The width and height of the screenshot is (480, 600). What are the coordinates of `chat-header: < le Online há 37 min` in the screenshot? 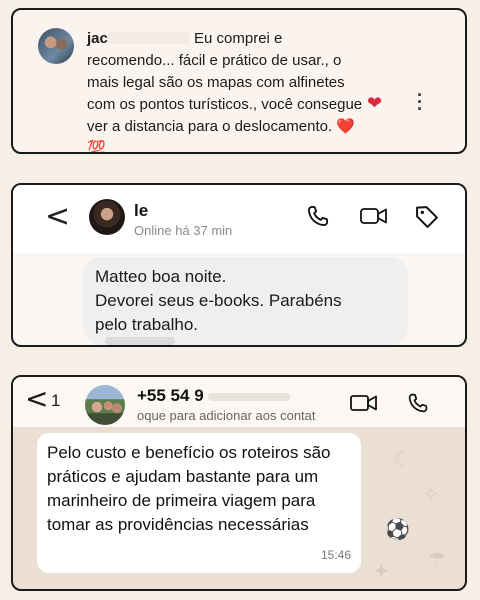 It's located at (239, 219).